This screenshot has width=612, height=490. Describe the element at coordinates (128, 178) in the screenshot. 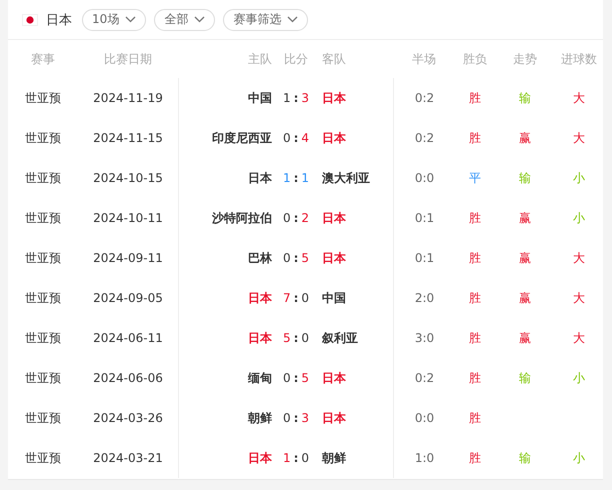

I see `match-date: 2024-10-15` at that location.